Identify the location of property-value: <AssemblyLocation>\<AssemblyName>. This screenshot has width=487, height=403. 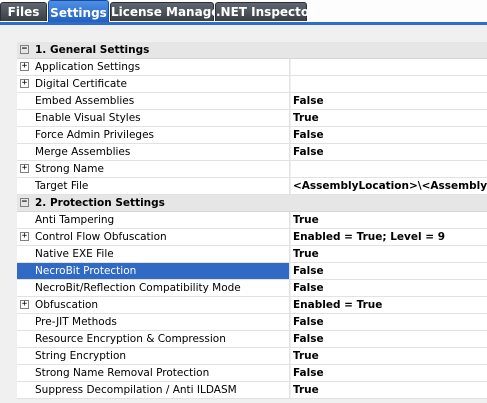
(389, 186).